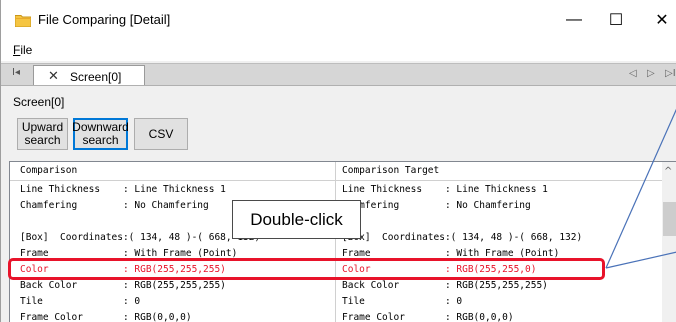  I want to click on row-target-cell: Frame Color : RGB(0,0,0), so click(428, 317).